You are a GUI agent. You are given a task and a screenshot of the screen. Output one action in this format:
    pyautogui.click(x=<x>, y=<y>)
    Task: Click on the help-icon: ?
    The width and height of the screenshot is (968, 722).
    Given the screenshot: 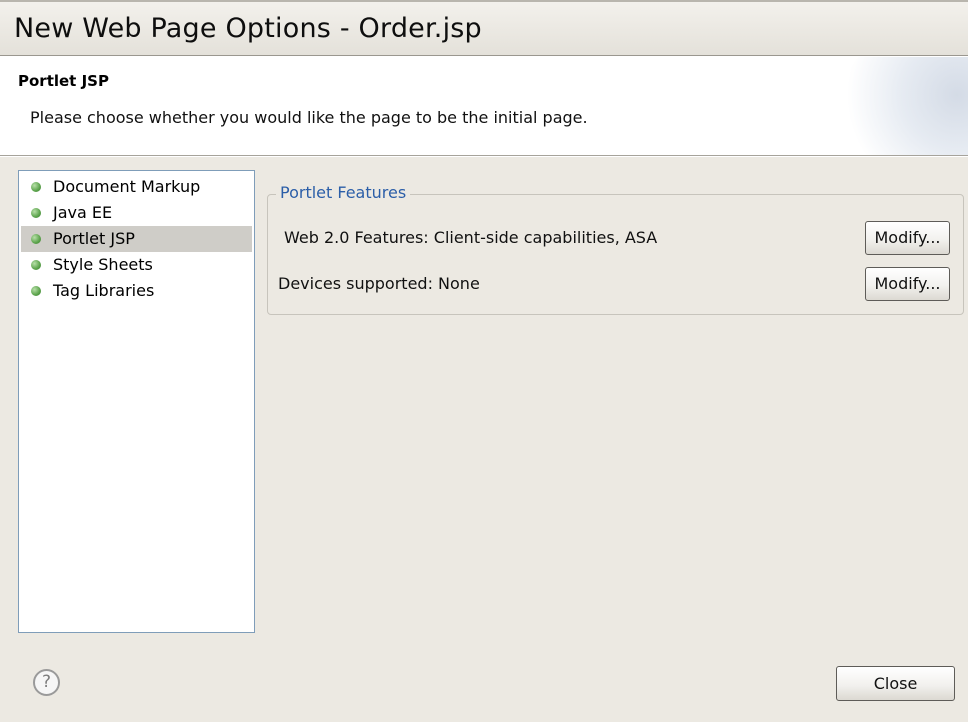 What is the action you would take?
    pyautogui.click(x=46, y=682)
    